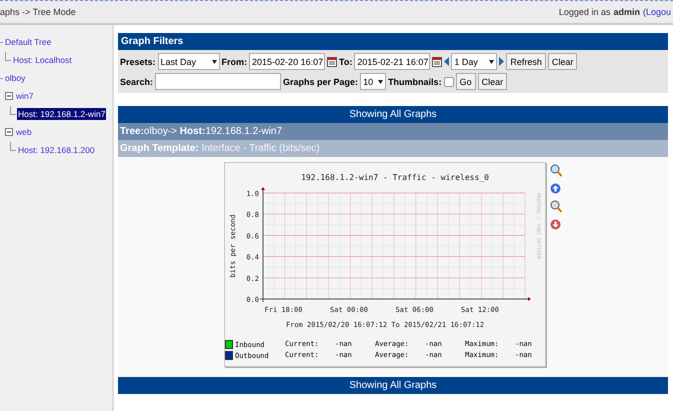 The height and width of the screenshot is (411, 673). What do you see at coordinates (415, 81) in the screenshot?
I see `field-label: Thumbnails:` at bounding box center [415, 81].